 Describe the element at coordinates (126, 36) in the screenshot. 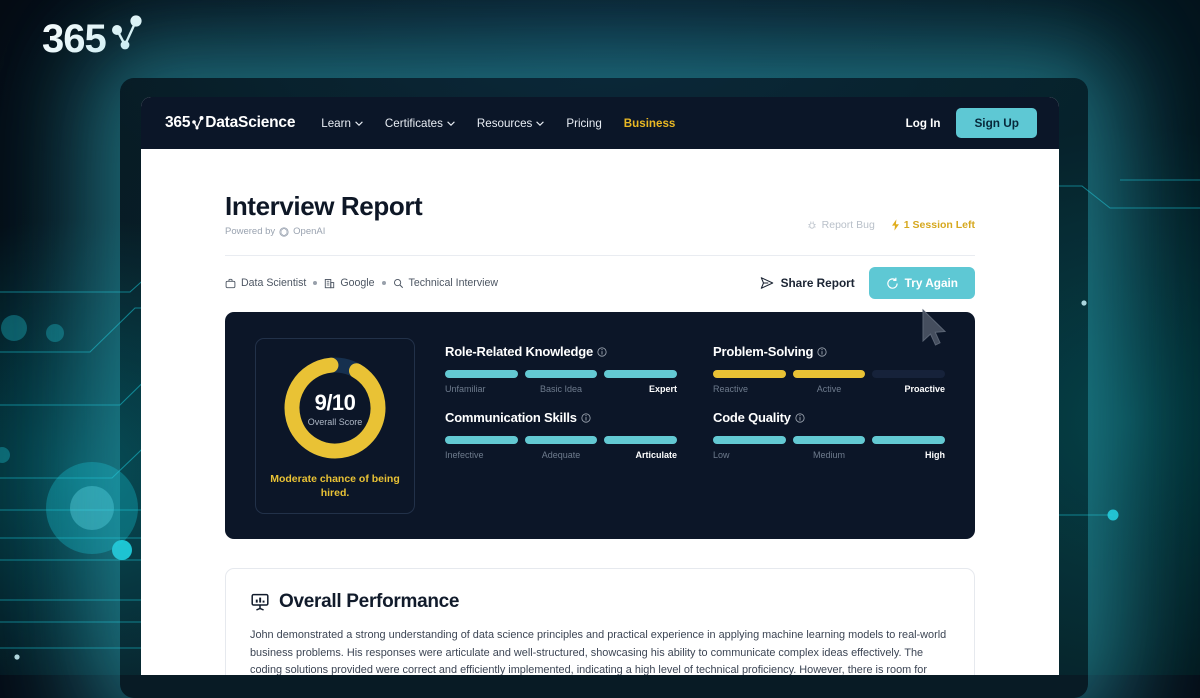

I see `checkmark-node-logo-icon` at that location.